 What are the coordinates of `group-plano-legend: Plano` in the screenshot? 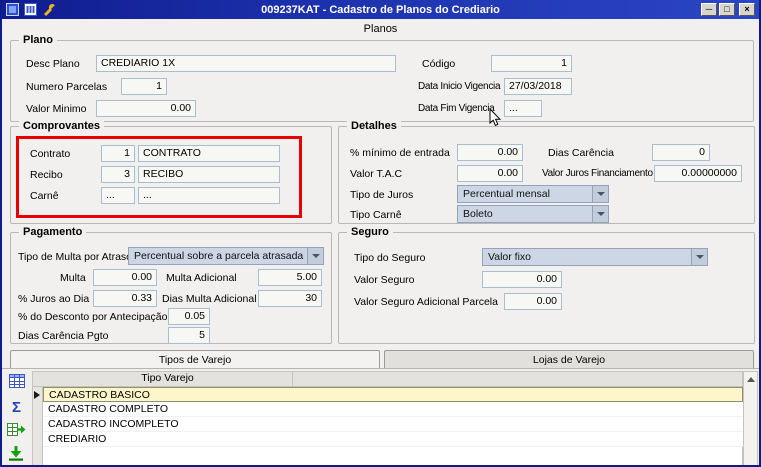 It's located at (38, 40).